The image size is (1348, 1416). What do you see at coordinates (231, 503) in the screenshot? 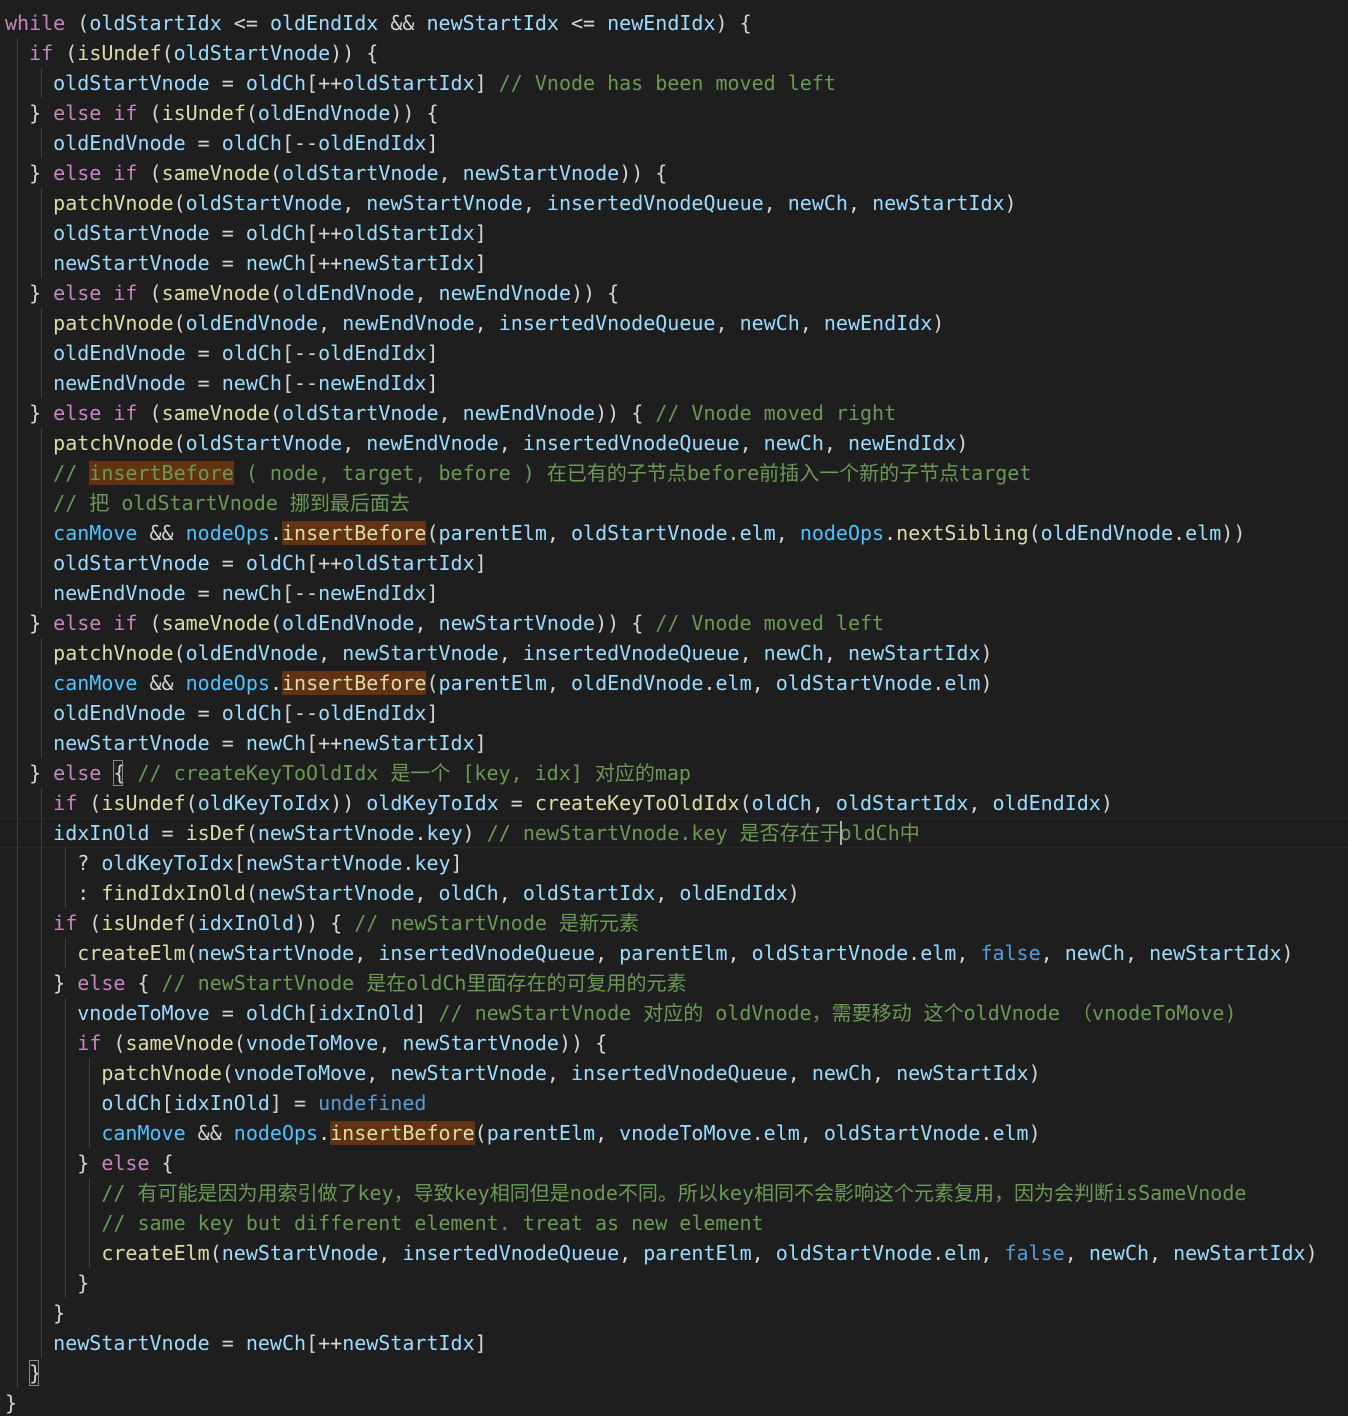
I see `comment-token: // 把 oldStartVnode 挪到最后面去` at bounding box center [231, 503].